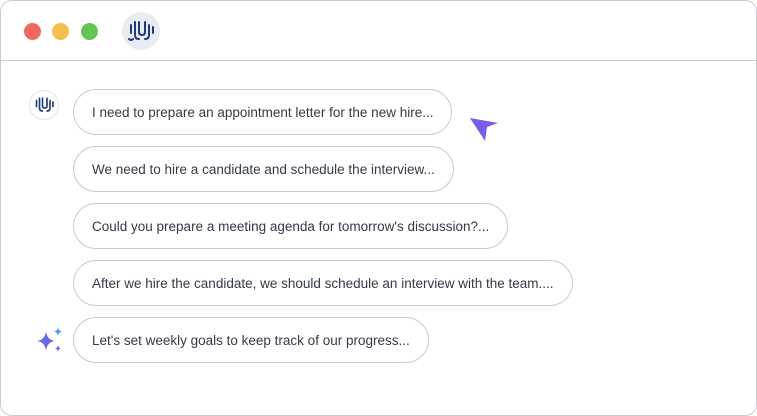 This screenshot has height=416, width=757. I want to click on bot-avatar, so click(44, 105).